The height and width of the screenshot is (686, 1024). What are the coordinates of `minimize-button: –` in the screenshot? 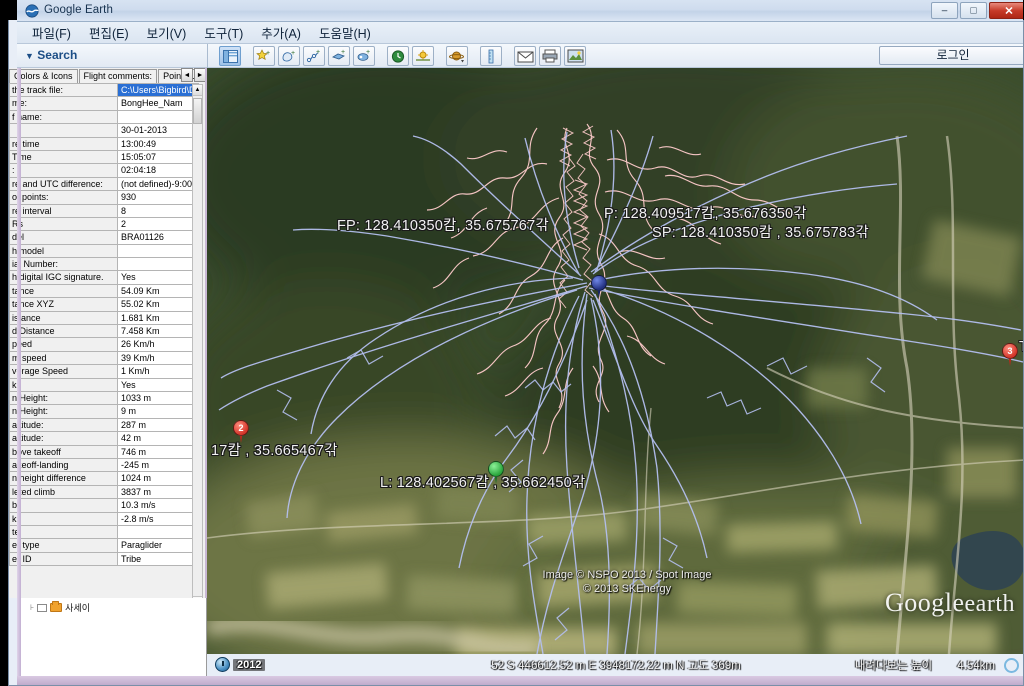 It's located at (944, 10).